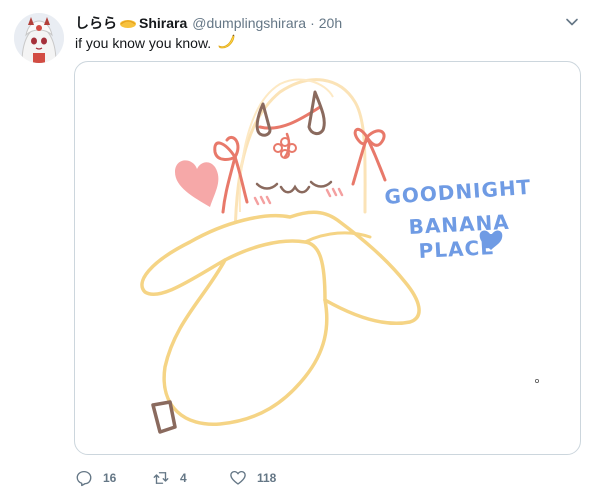 The height and width of the screenshot is (499, 598). I want to click on tweet-text-content: if you know you know., so click(143, 43).